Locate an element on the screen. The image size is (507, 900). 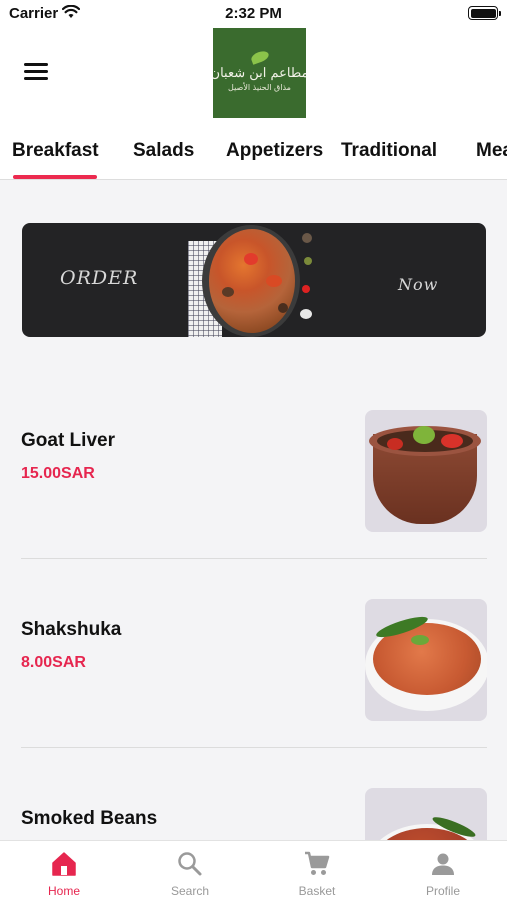
tab-appetizers: Appetizers is located at coordinates (274, 151).